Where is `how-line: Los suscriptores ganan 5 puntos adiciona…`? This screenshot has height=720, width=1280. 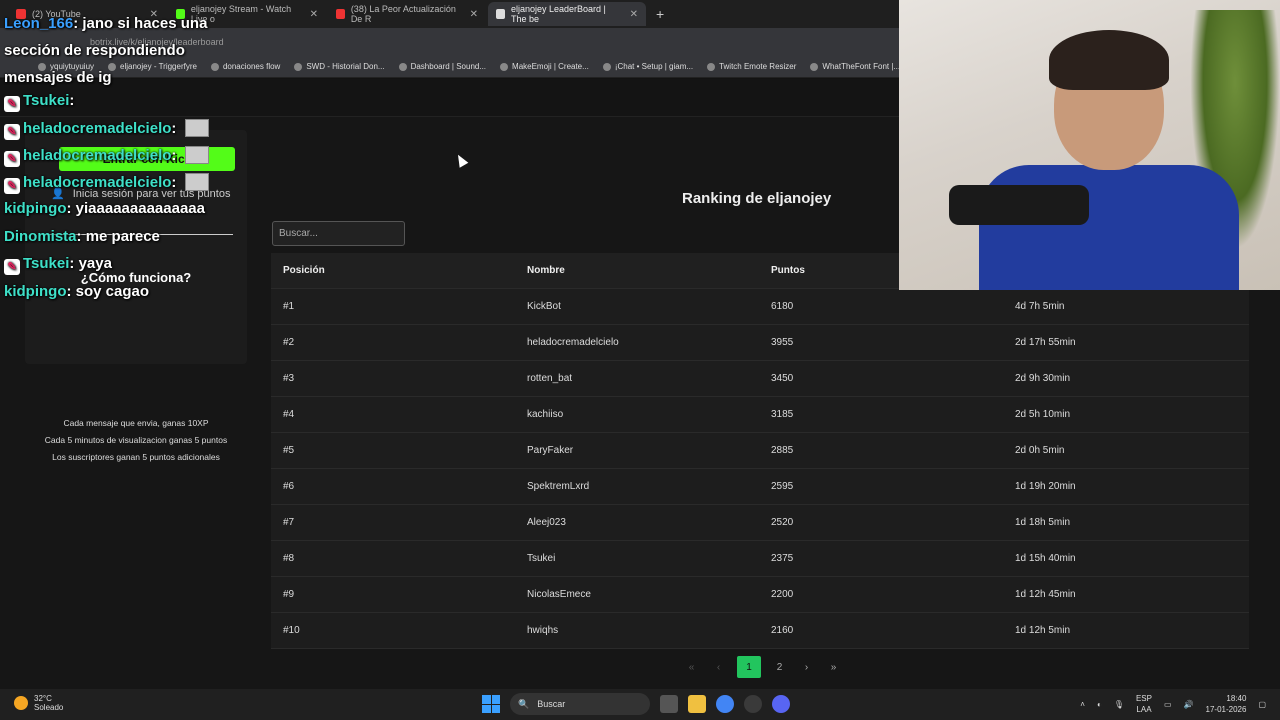 how-line: Los suscriptores ganan 5 puntos adiciona… is located at coordinates (136, 457).